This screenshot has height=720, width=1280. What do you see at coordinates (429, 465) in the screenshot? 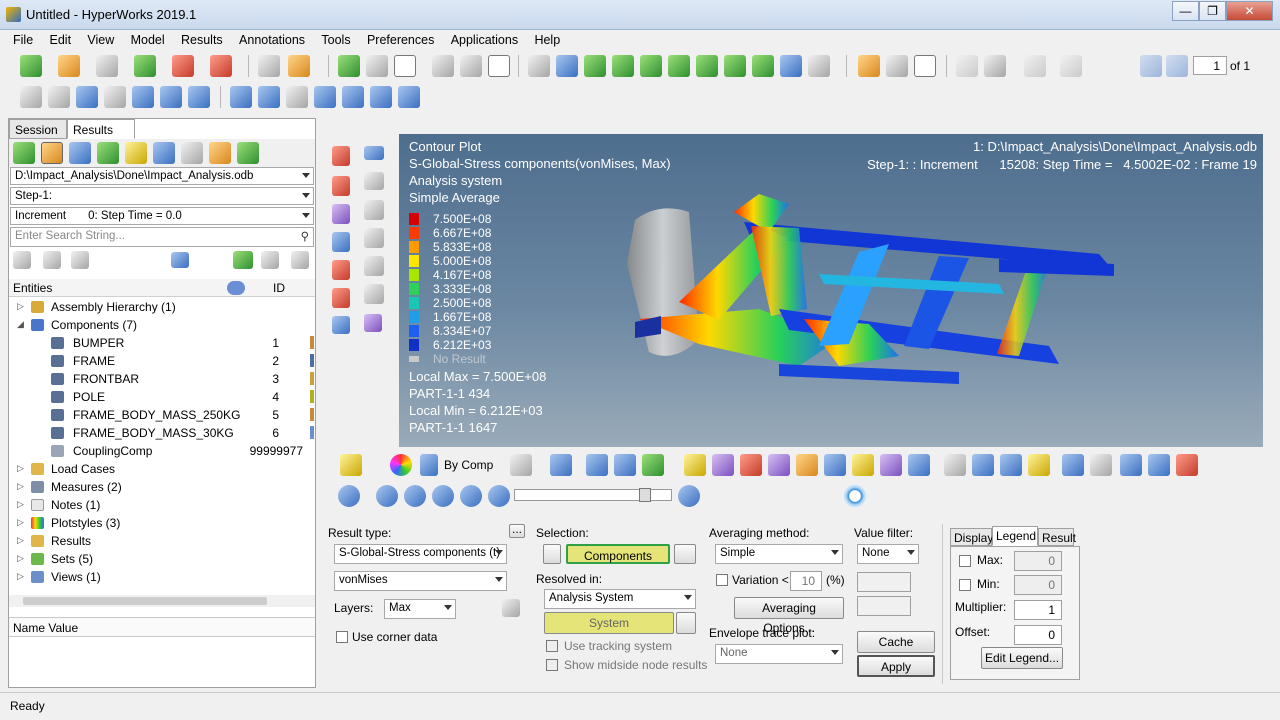
I see `by-comp-icon` at bounding box center [429, 465].